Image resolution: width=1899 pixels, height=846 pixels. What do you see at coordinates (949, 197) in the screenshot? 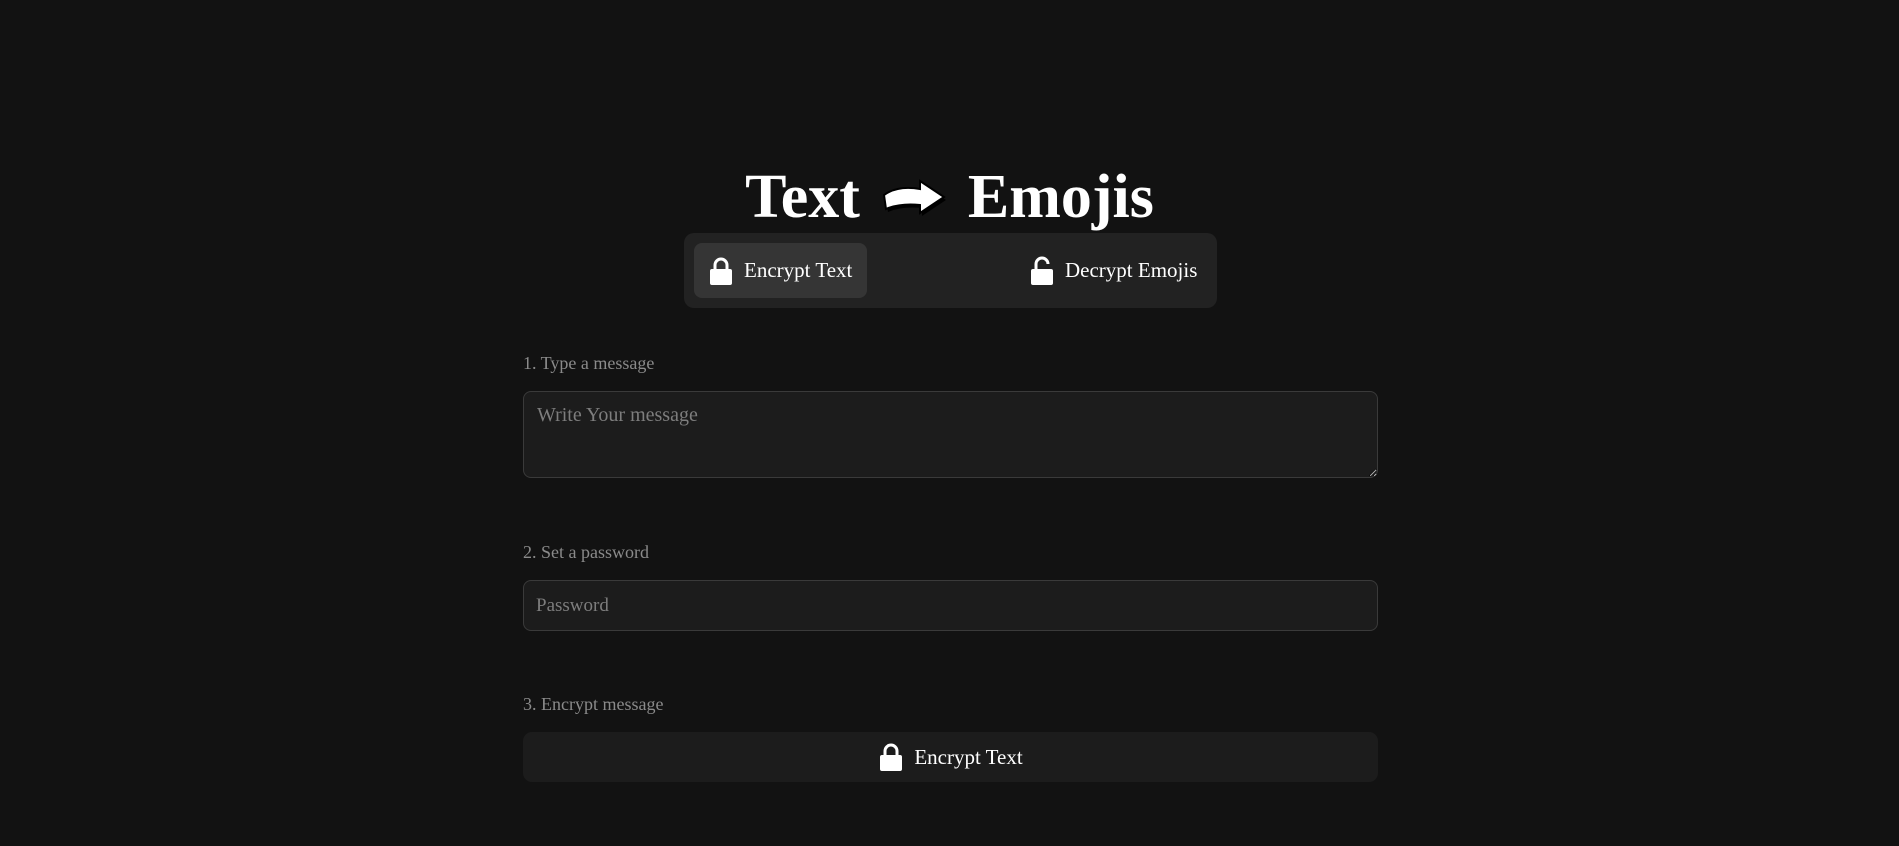
I see `page-title: Text Emojis` at bounding box center [949, 197].